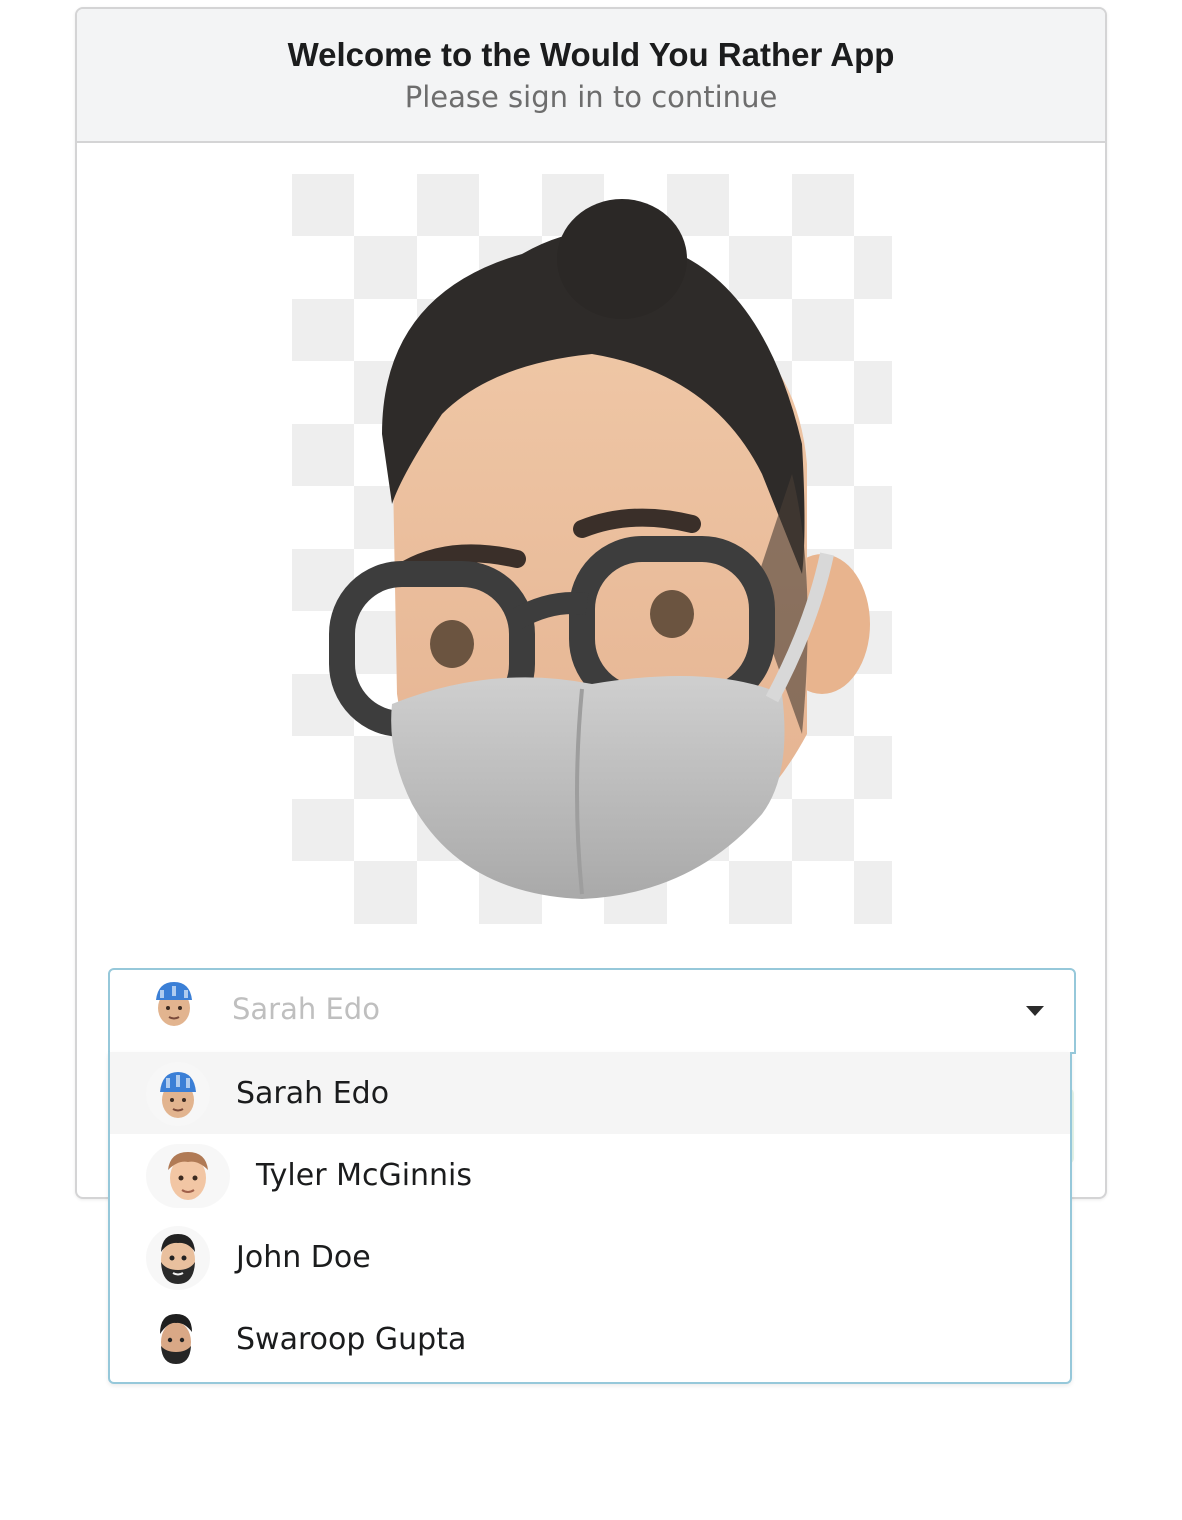  What do you see at coordinates (1035, 1011) in the screenshot?
I see `caret-down-icon` at bounding box center [1035, 1011].